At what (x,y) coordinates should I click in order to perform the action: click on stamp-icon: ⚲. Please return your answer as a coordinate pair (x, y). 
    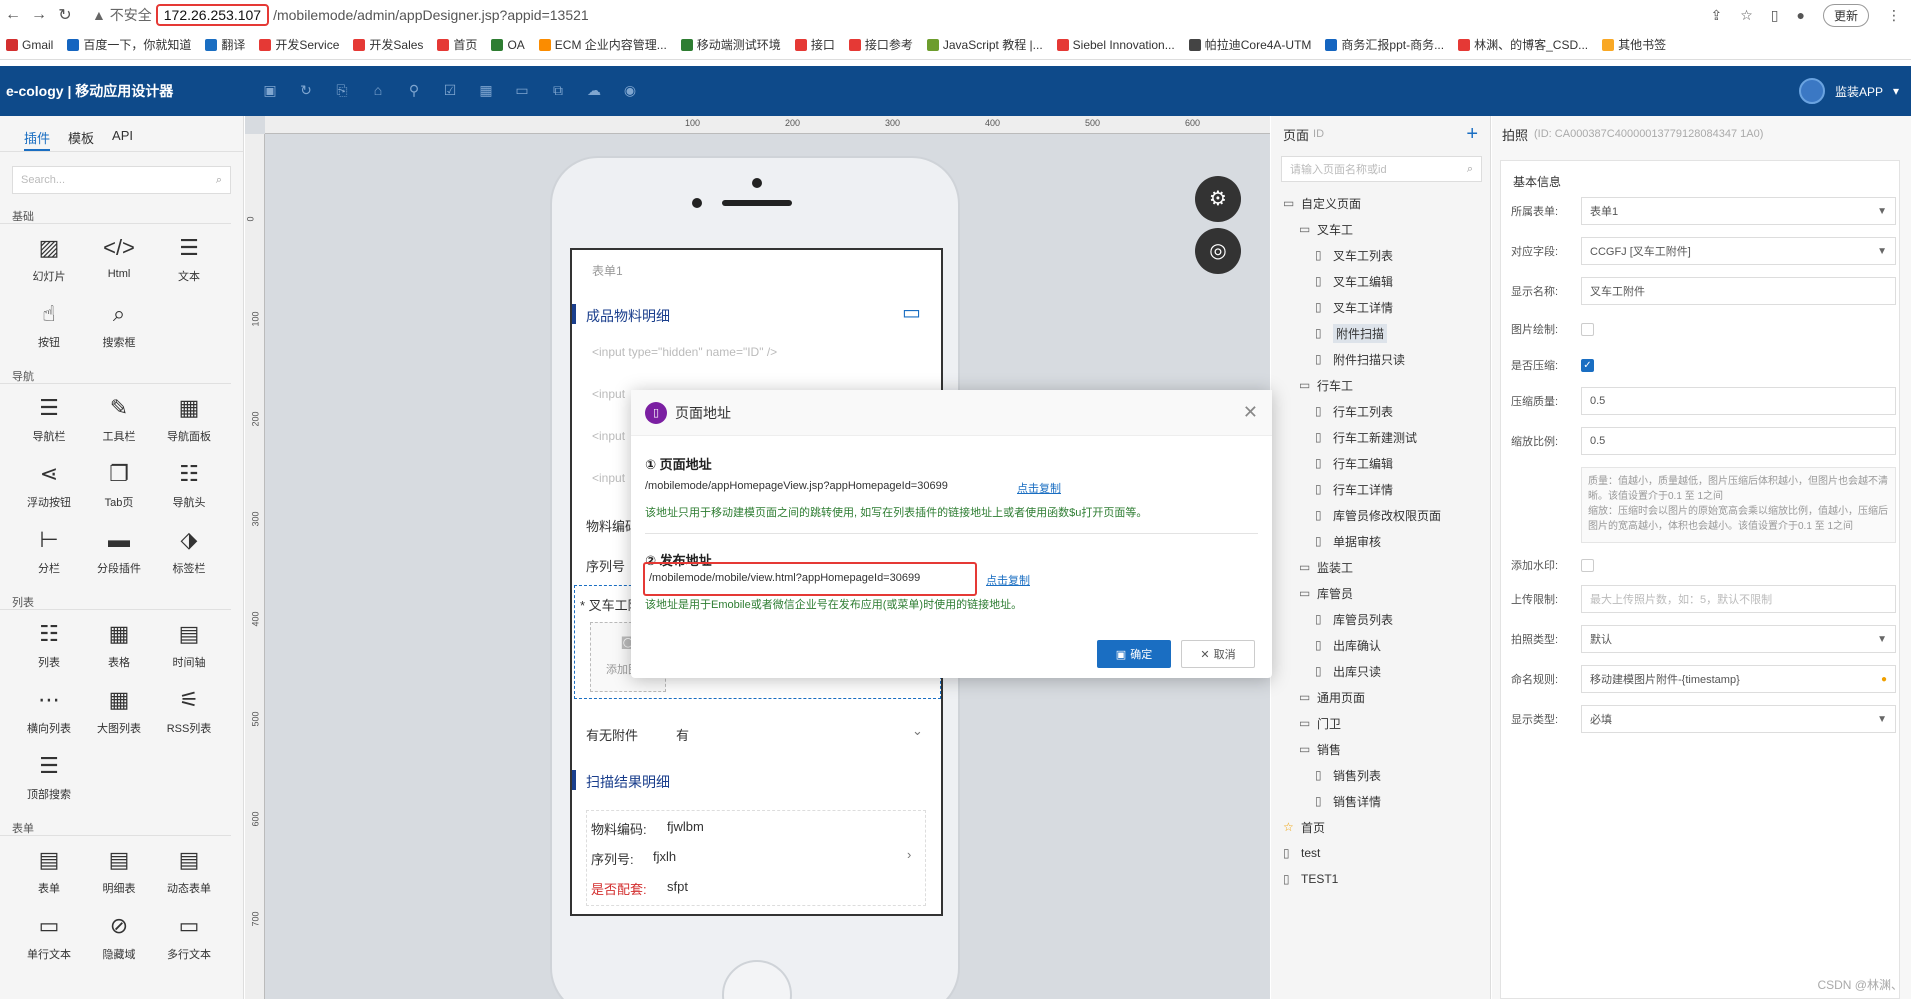
    Looking at the image, I should click on (414, 91).